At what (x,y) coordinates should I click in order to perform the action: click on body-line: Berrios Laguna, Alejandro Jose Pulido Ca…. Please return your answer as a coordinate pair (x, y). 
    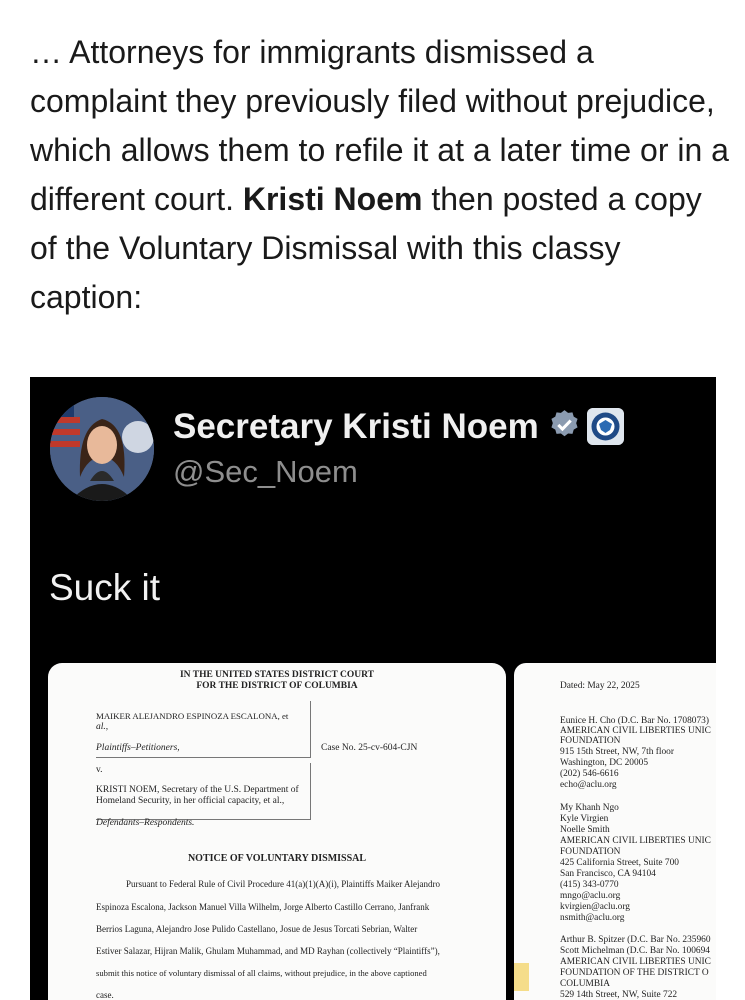
    Looking at the image, I should click on (257, 929).